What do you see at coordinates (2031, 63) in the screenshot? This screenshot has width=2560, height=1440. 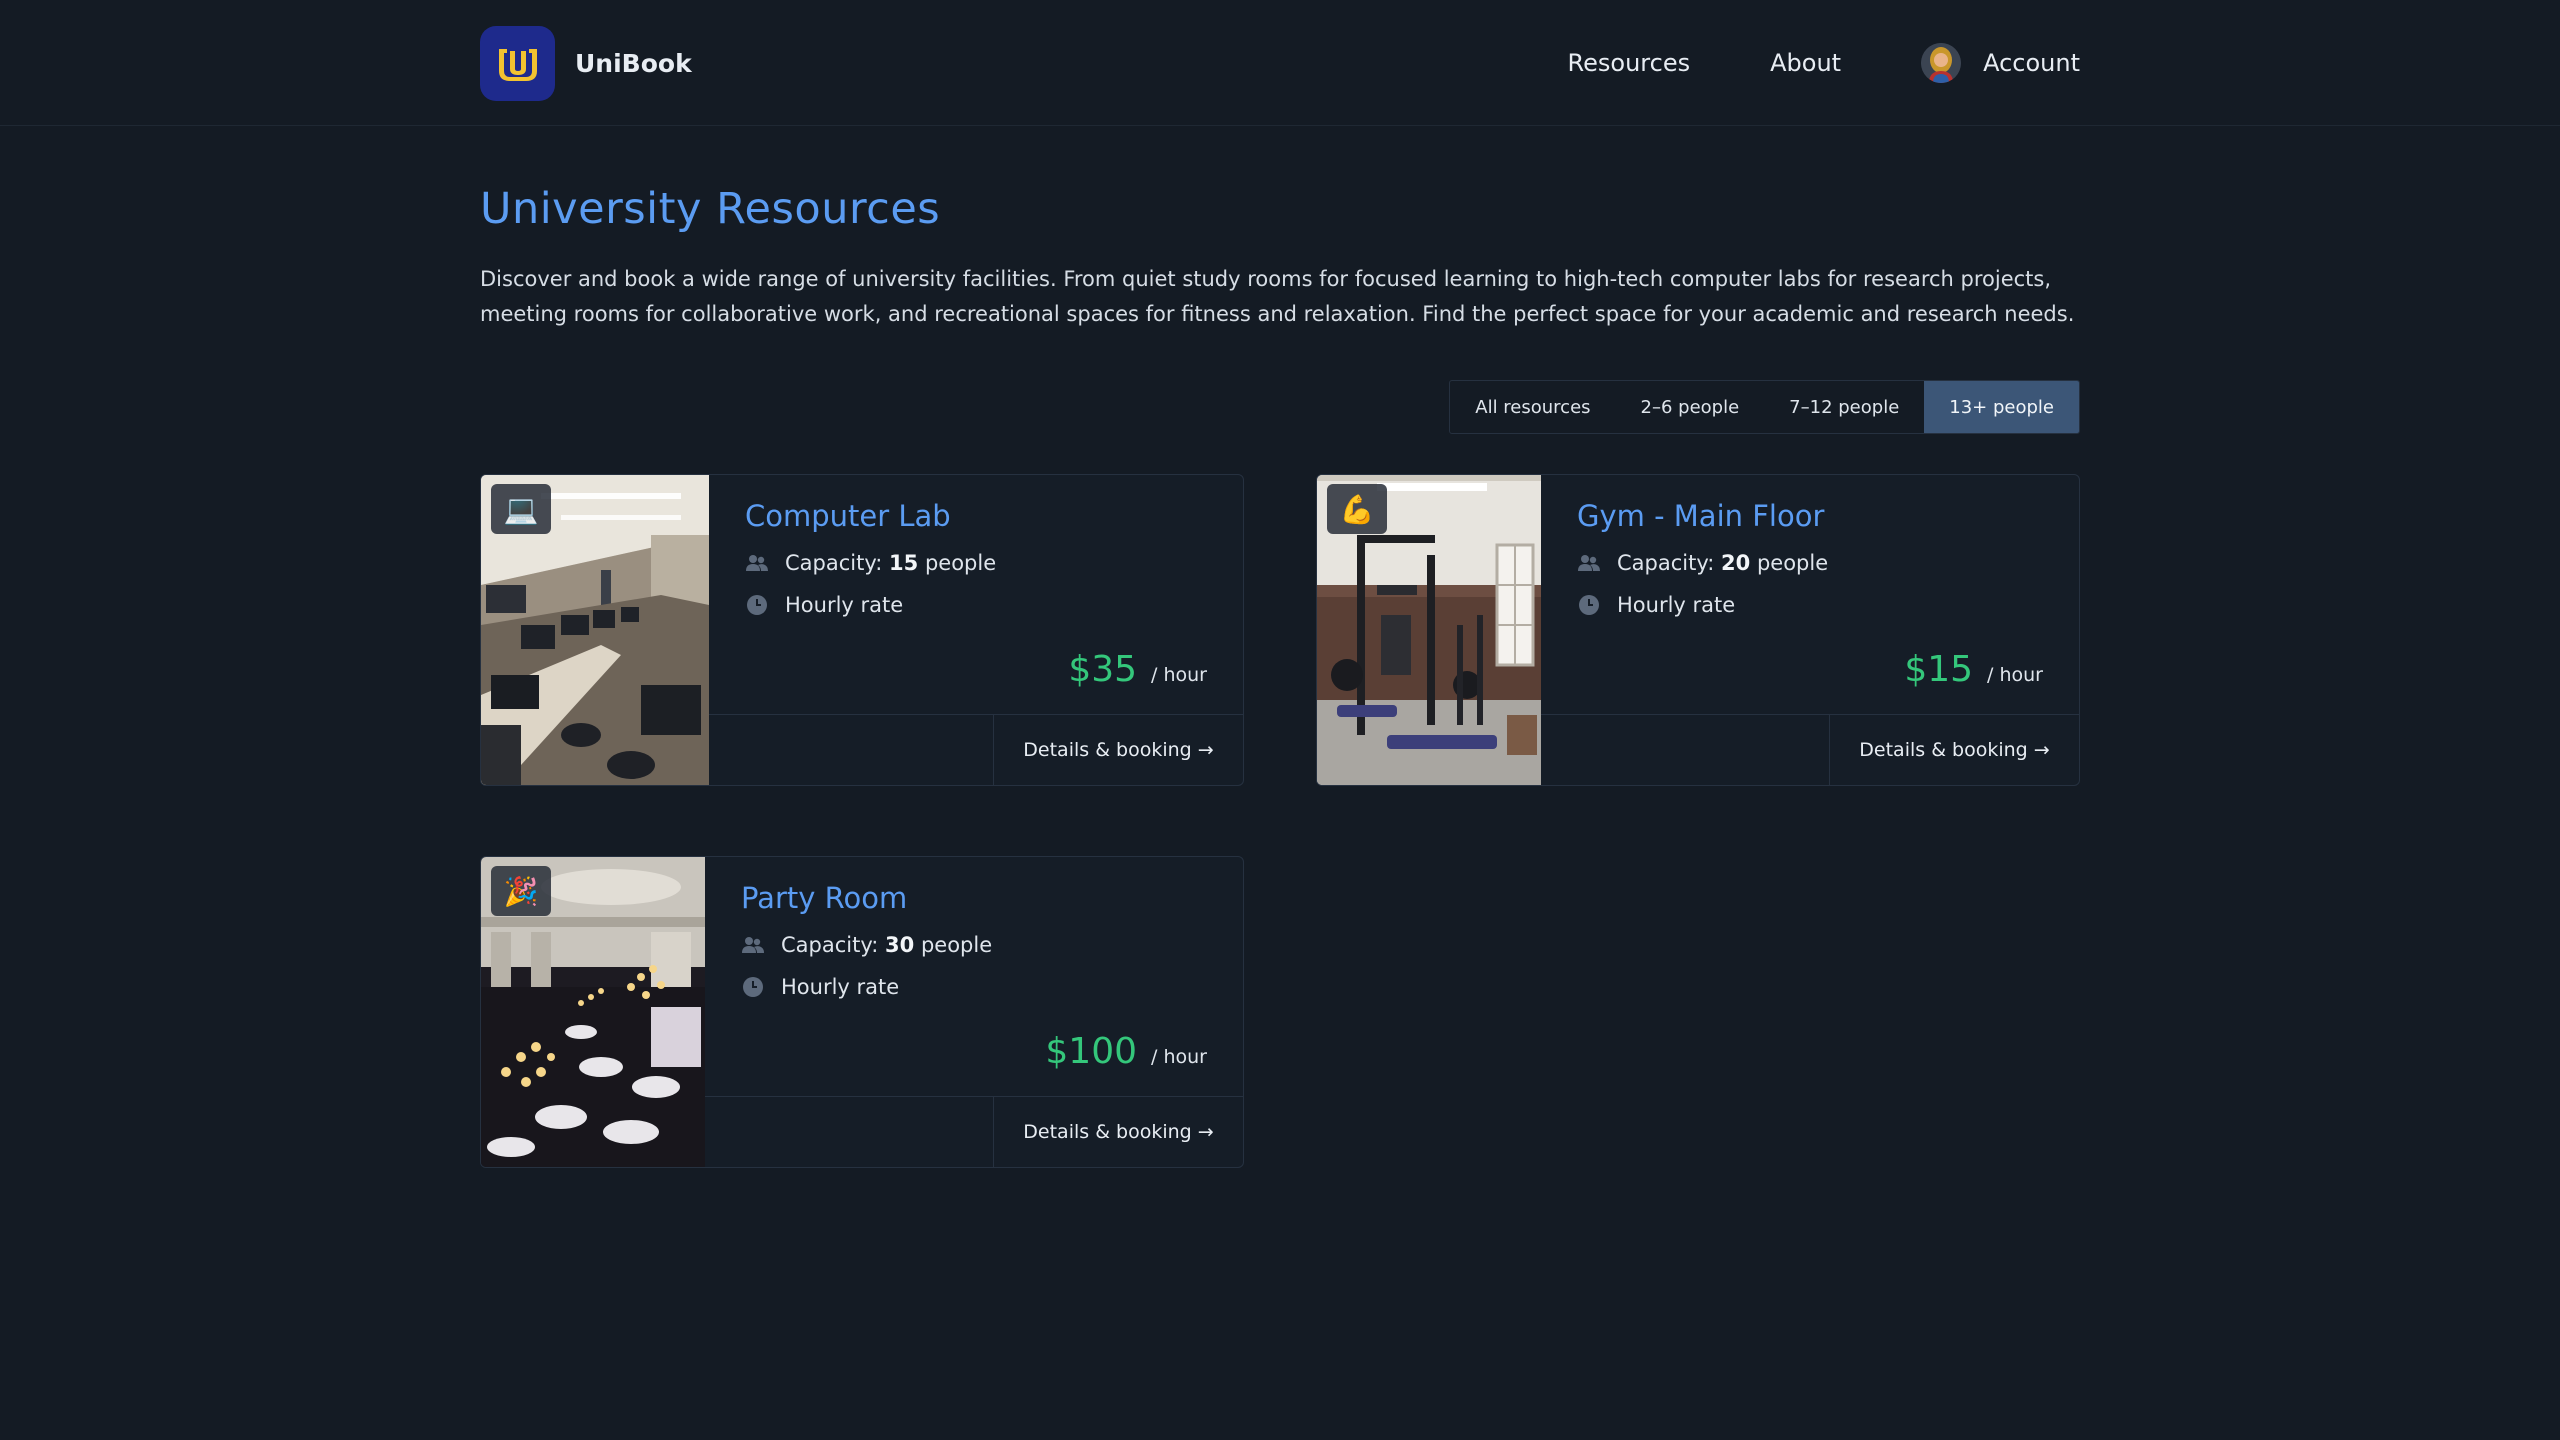 I see `account-label: Account` at bounding box center [2031, 63].